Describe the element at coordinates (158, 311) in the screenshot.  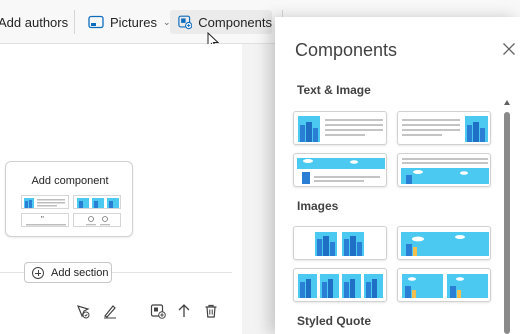
I see `add-component-icon` at that location.